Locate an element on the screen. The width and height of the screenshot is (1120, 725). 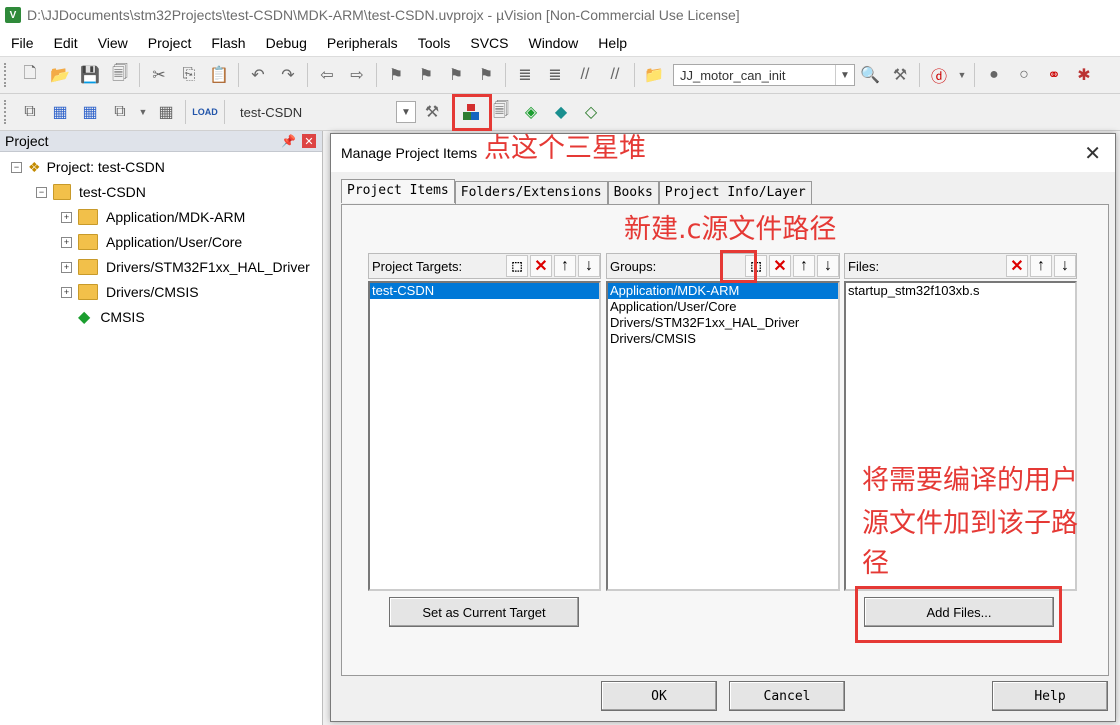
menu-project: Project is located at coordinates (169, 43).